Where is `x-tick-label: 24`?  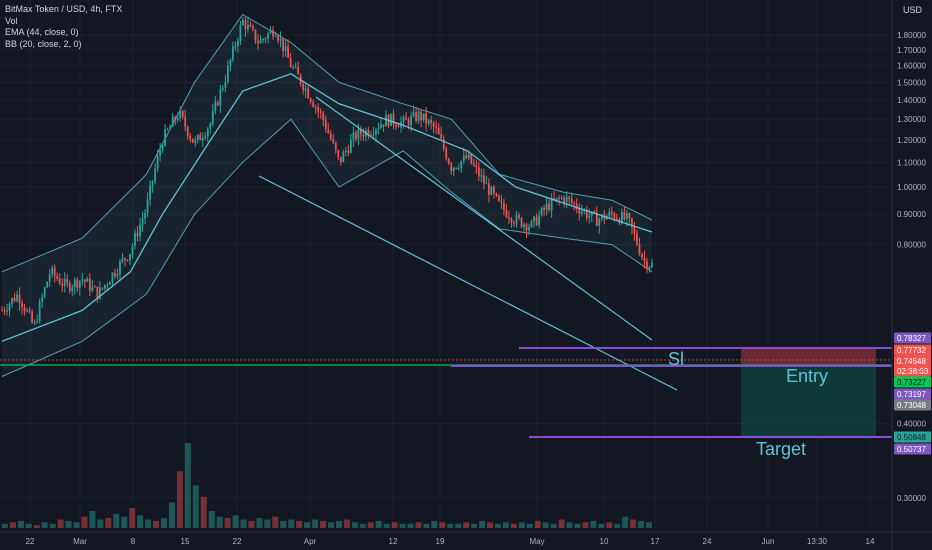 x-tick-label: 24 is located at coordinates (707, 541).